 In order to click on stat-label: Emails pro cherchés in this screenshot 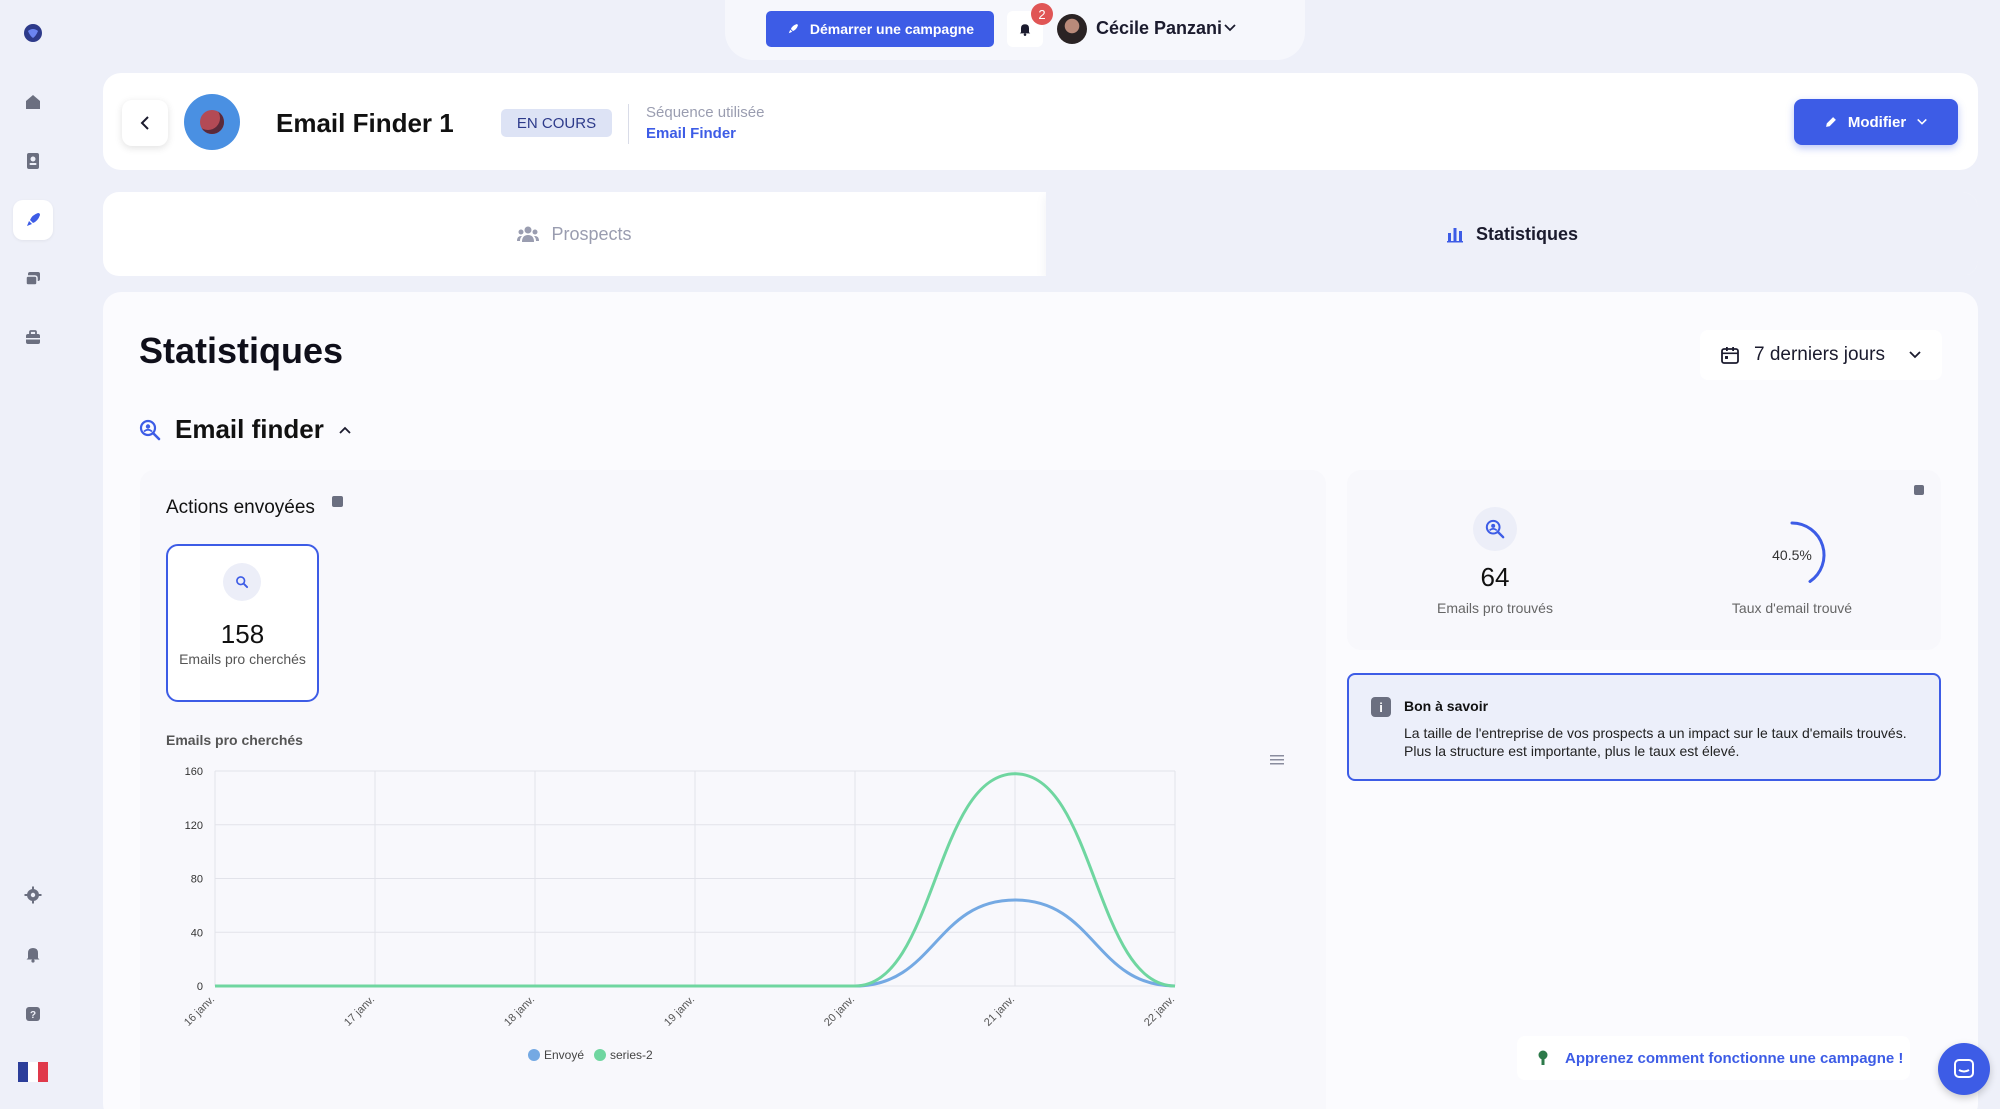, I will do `click(242, 659)`.